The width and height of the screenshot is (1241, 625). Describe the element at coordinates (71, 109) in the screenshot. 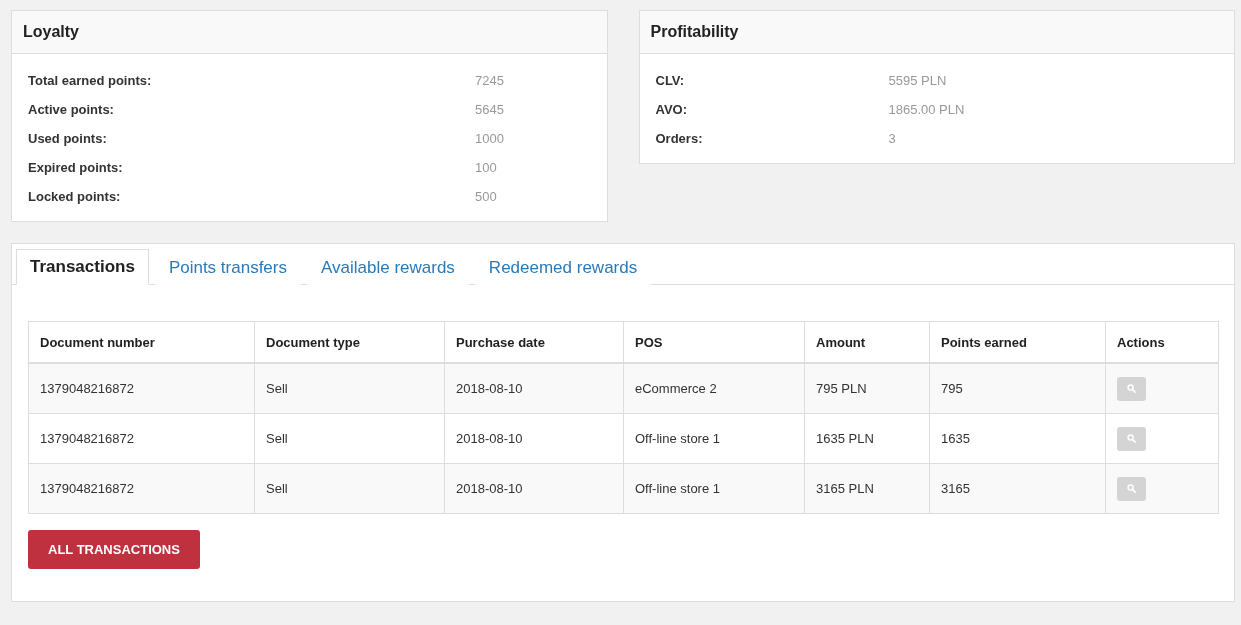

I see `field-label: Active points:` at that location.